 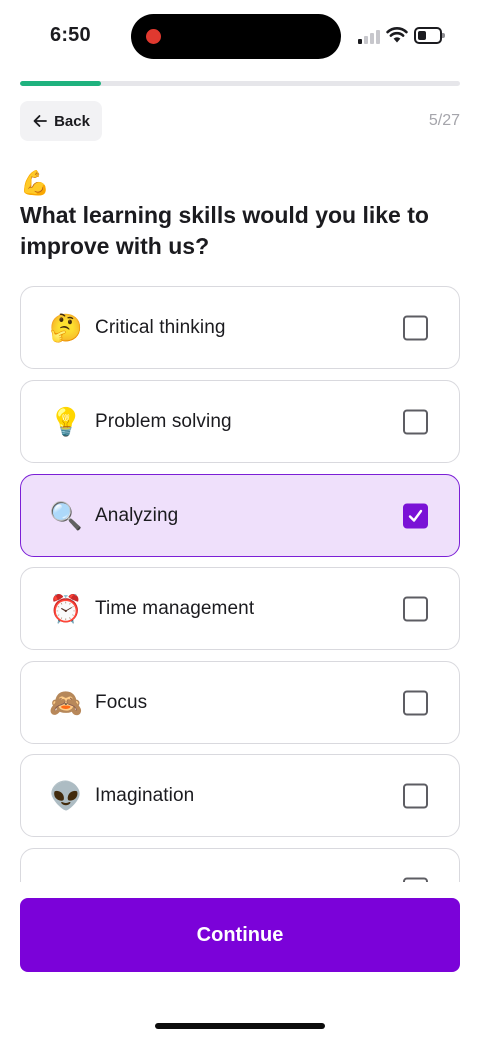 What do you see at coordinates (121, 702) in the screenshot?
I see `option-label: Focus` at bounding box center [121, 702].